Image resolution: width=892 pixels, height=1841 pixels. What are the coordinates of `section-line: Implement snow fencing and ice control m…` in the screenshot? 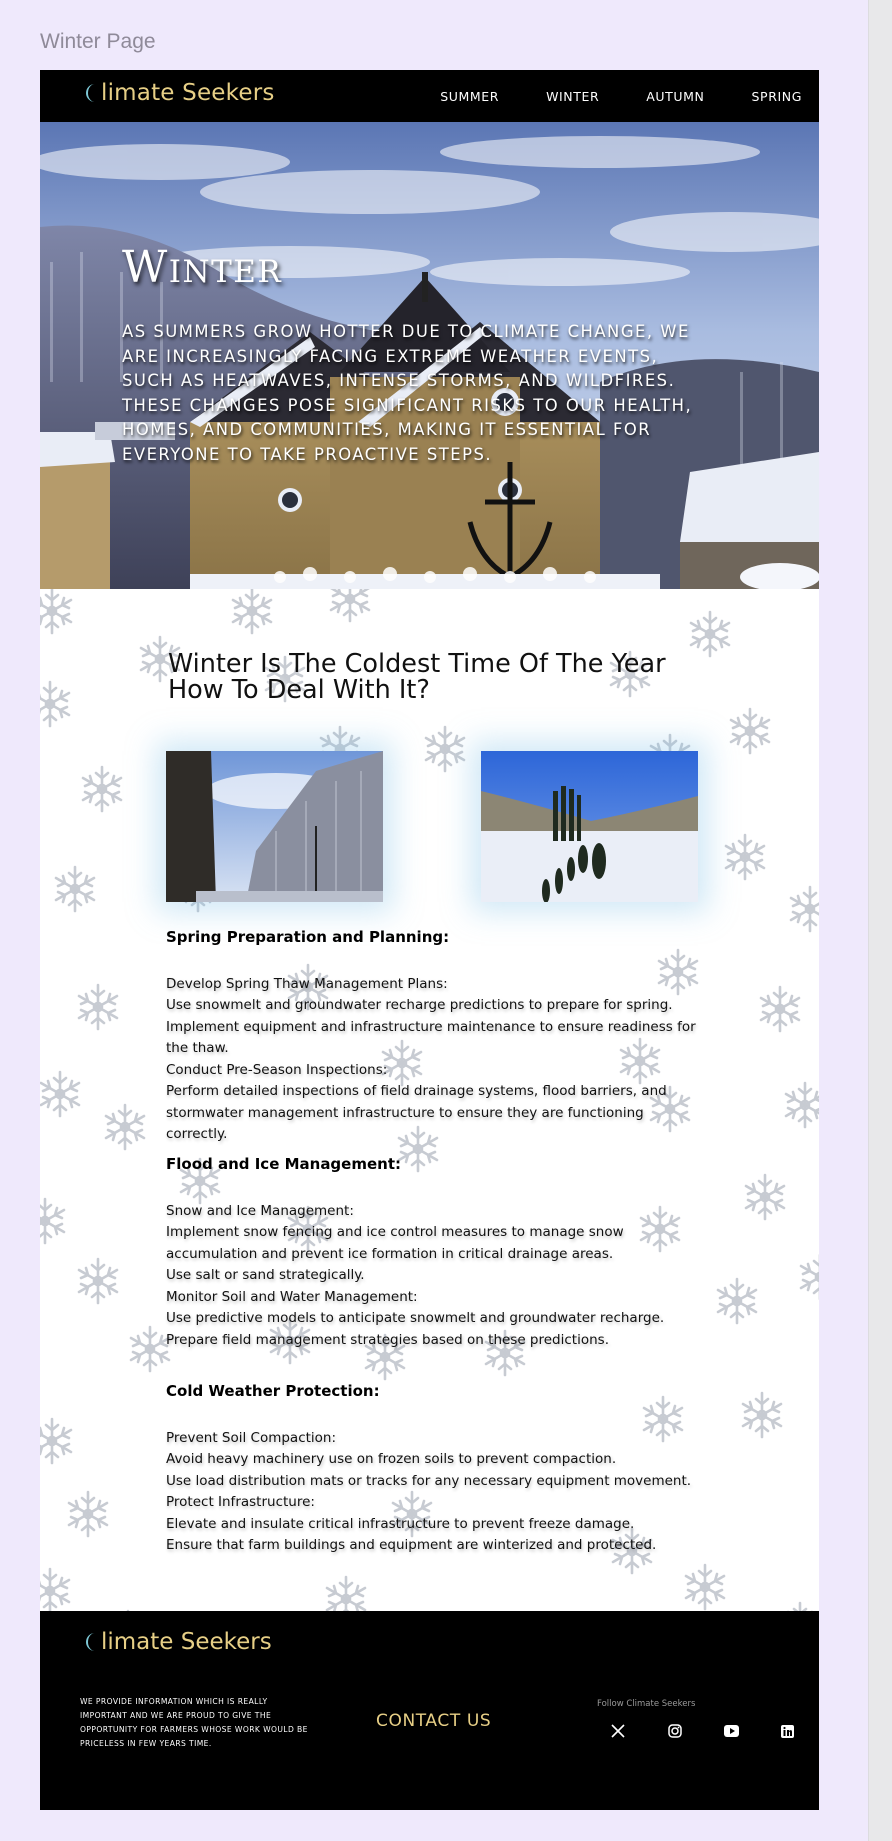 It's located at (395, 1243).